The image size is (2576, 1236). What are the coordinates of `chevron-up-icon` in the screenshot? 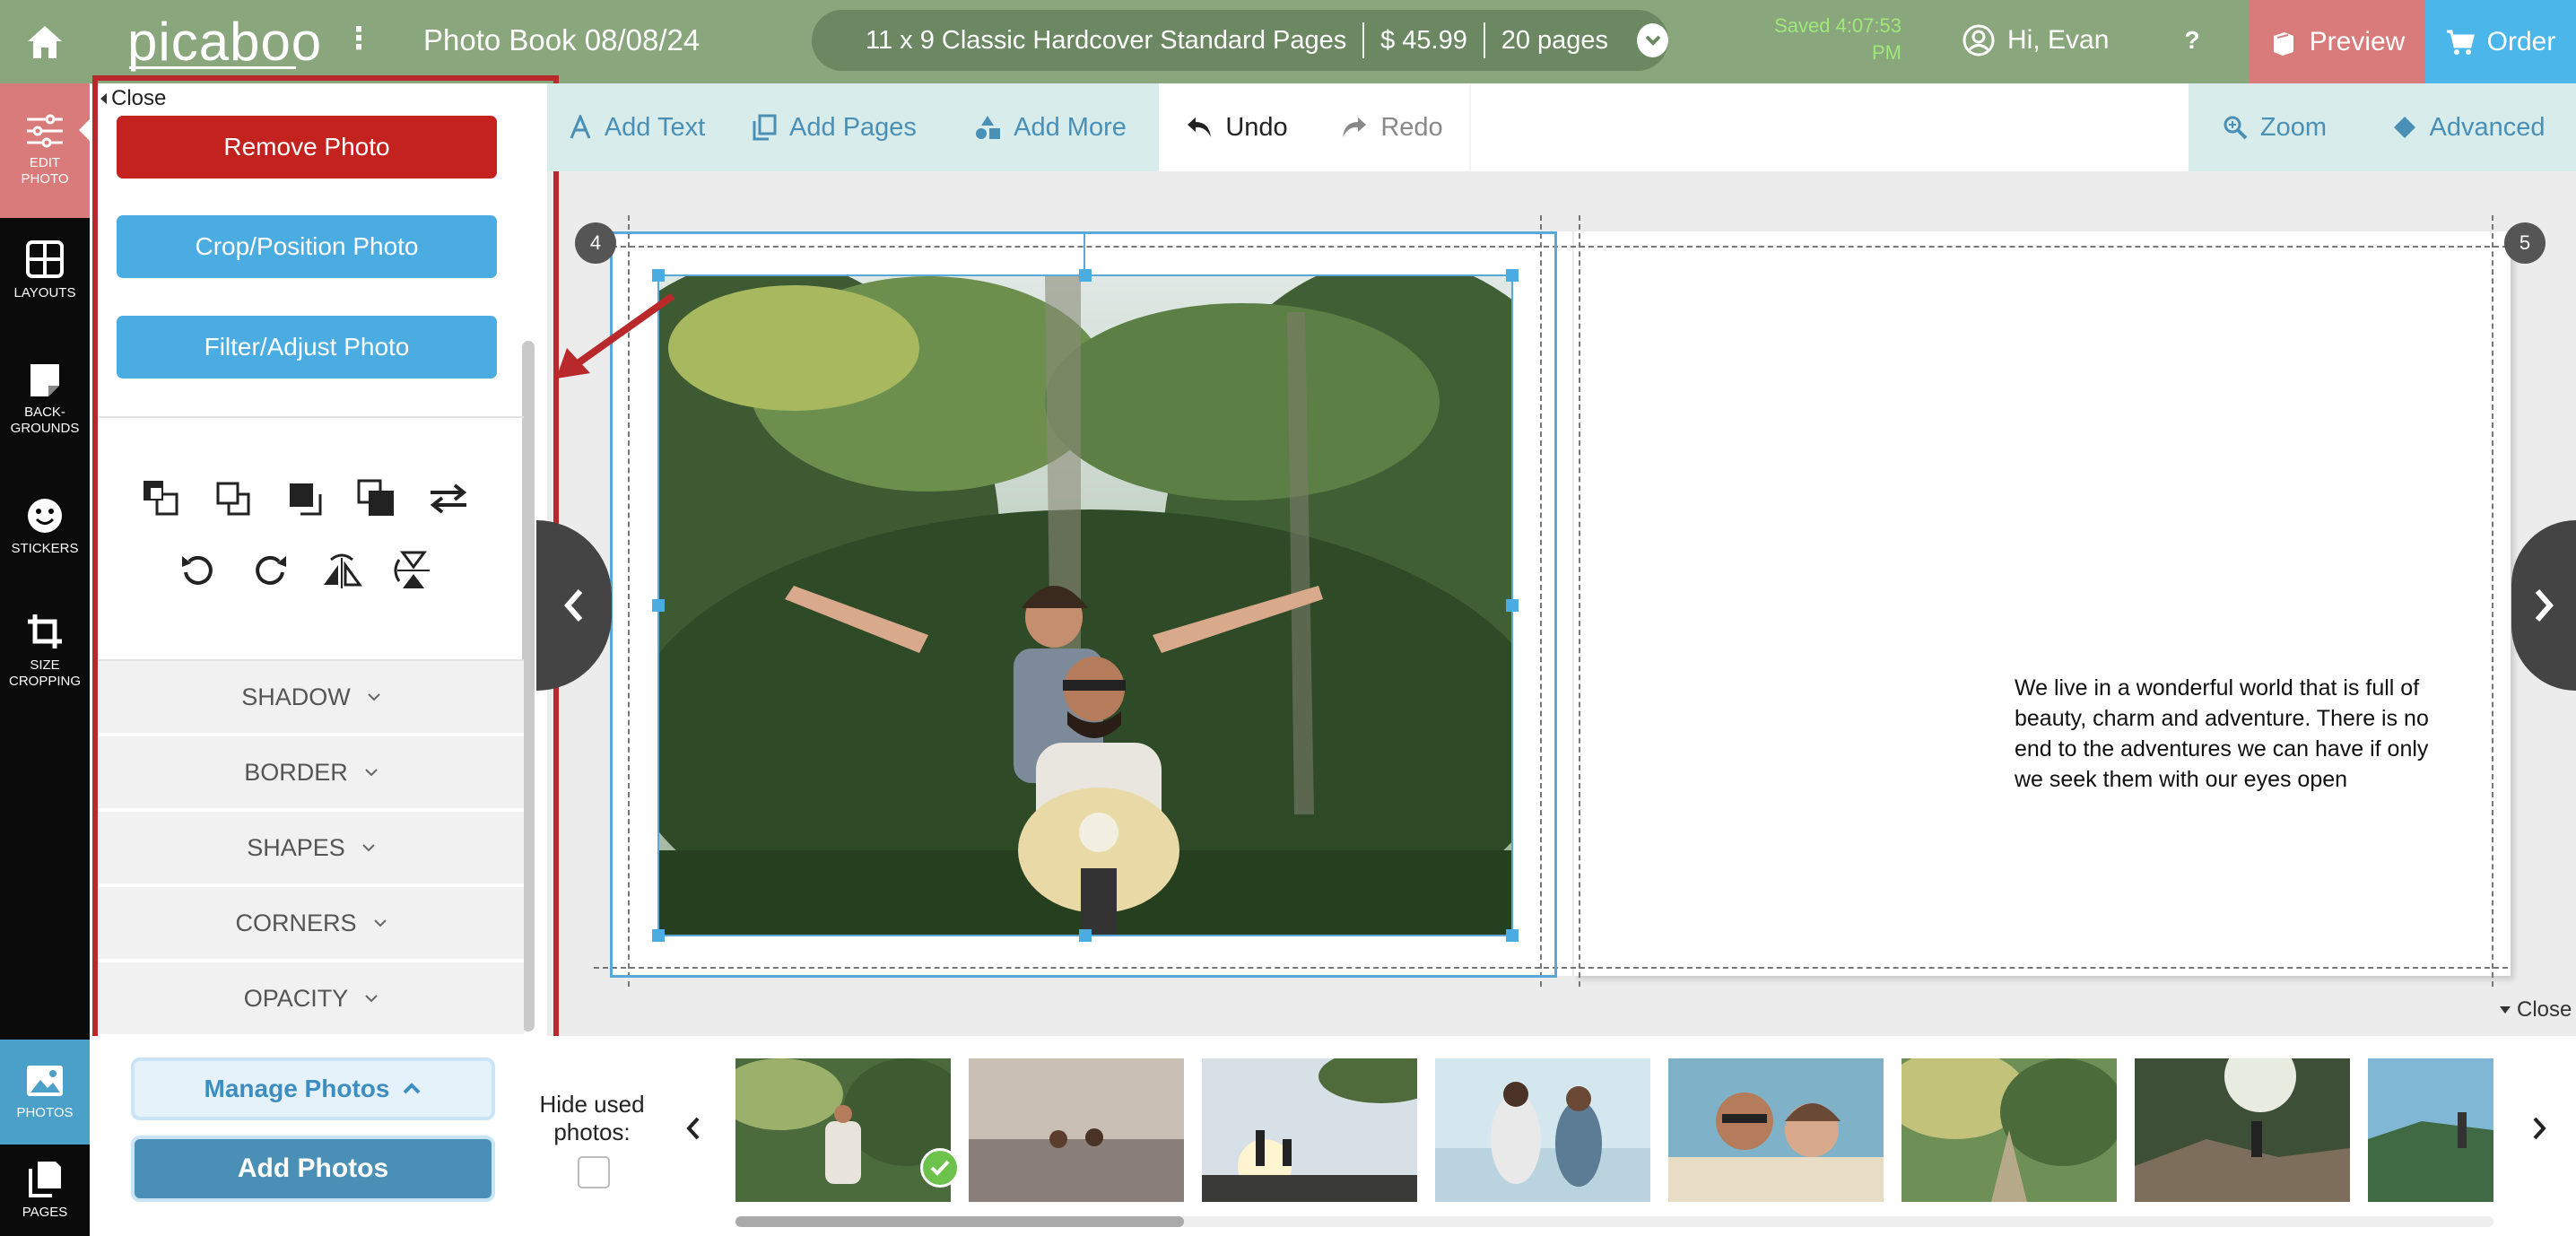 It's located at (412, 1088).